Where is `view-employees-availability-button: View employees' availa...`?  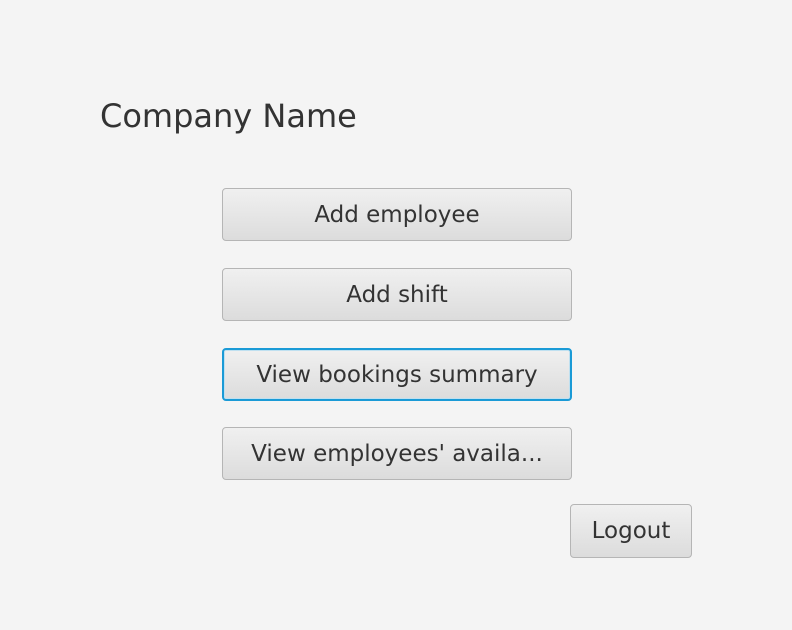 view-employees-availability-button: View employees' availa... is located at coordinates (397, 453).